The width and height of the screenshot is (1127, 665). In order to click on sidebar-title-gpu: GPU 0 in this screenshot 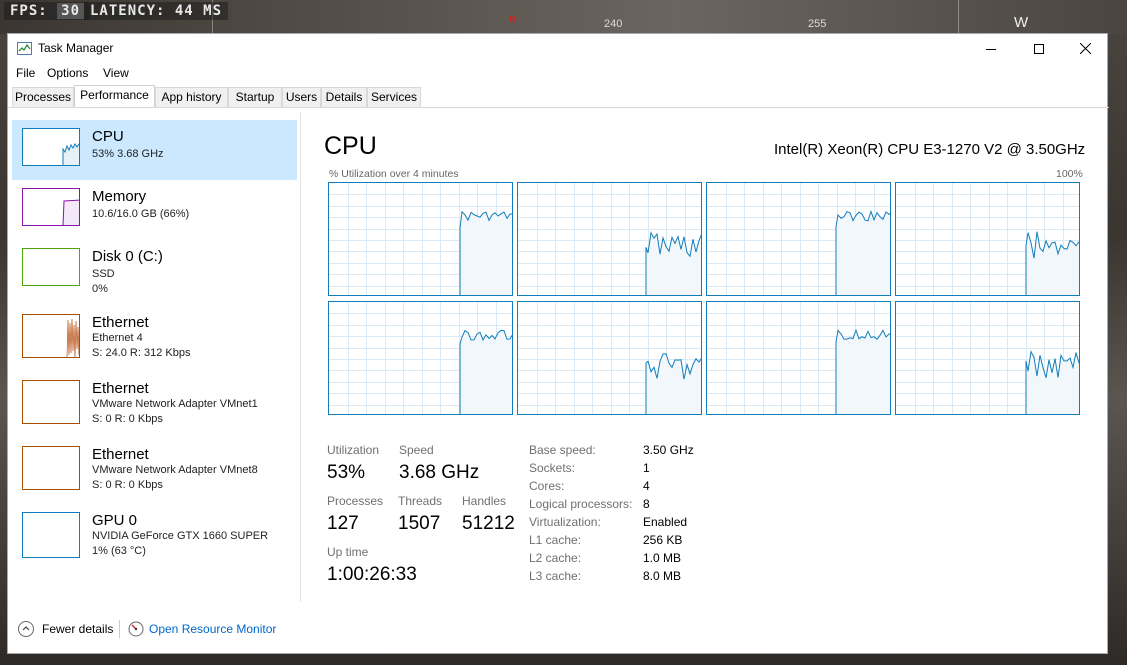, I will do `click(115, 520)`.